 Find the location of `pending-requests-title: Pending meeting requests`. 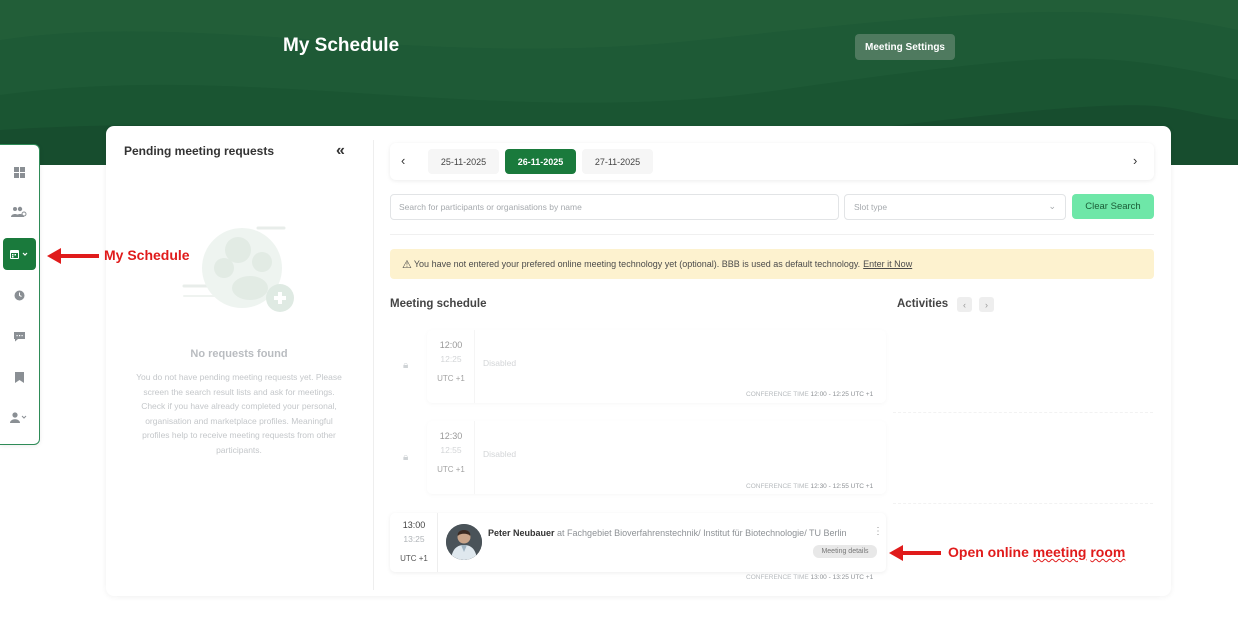

pending-requests-title: Pending meeting requests is located at coordinates (199, 151).